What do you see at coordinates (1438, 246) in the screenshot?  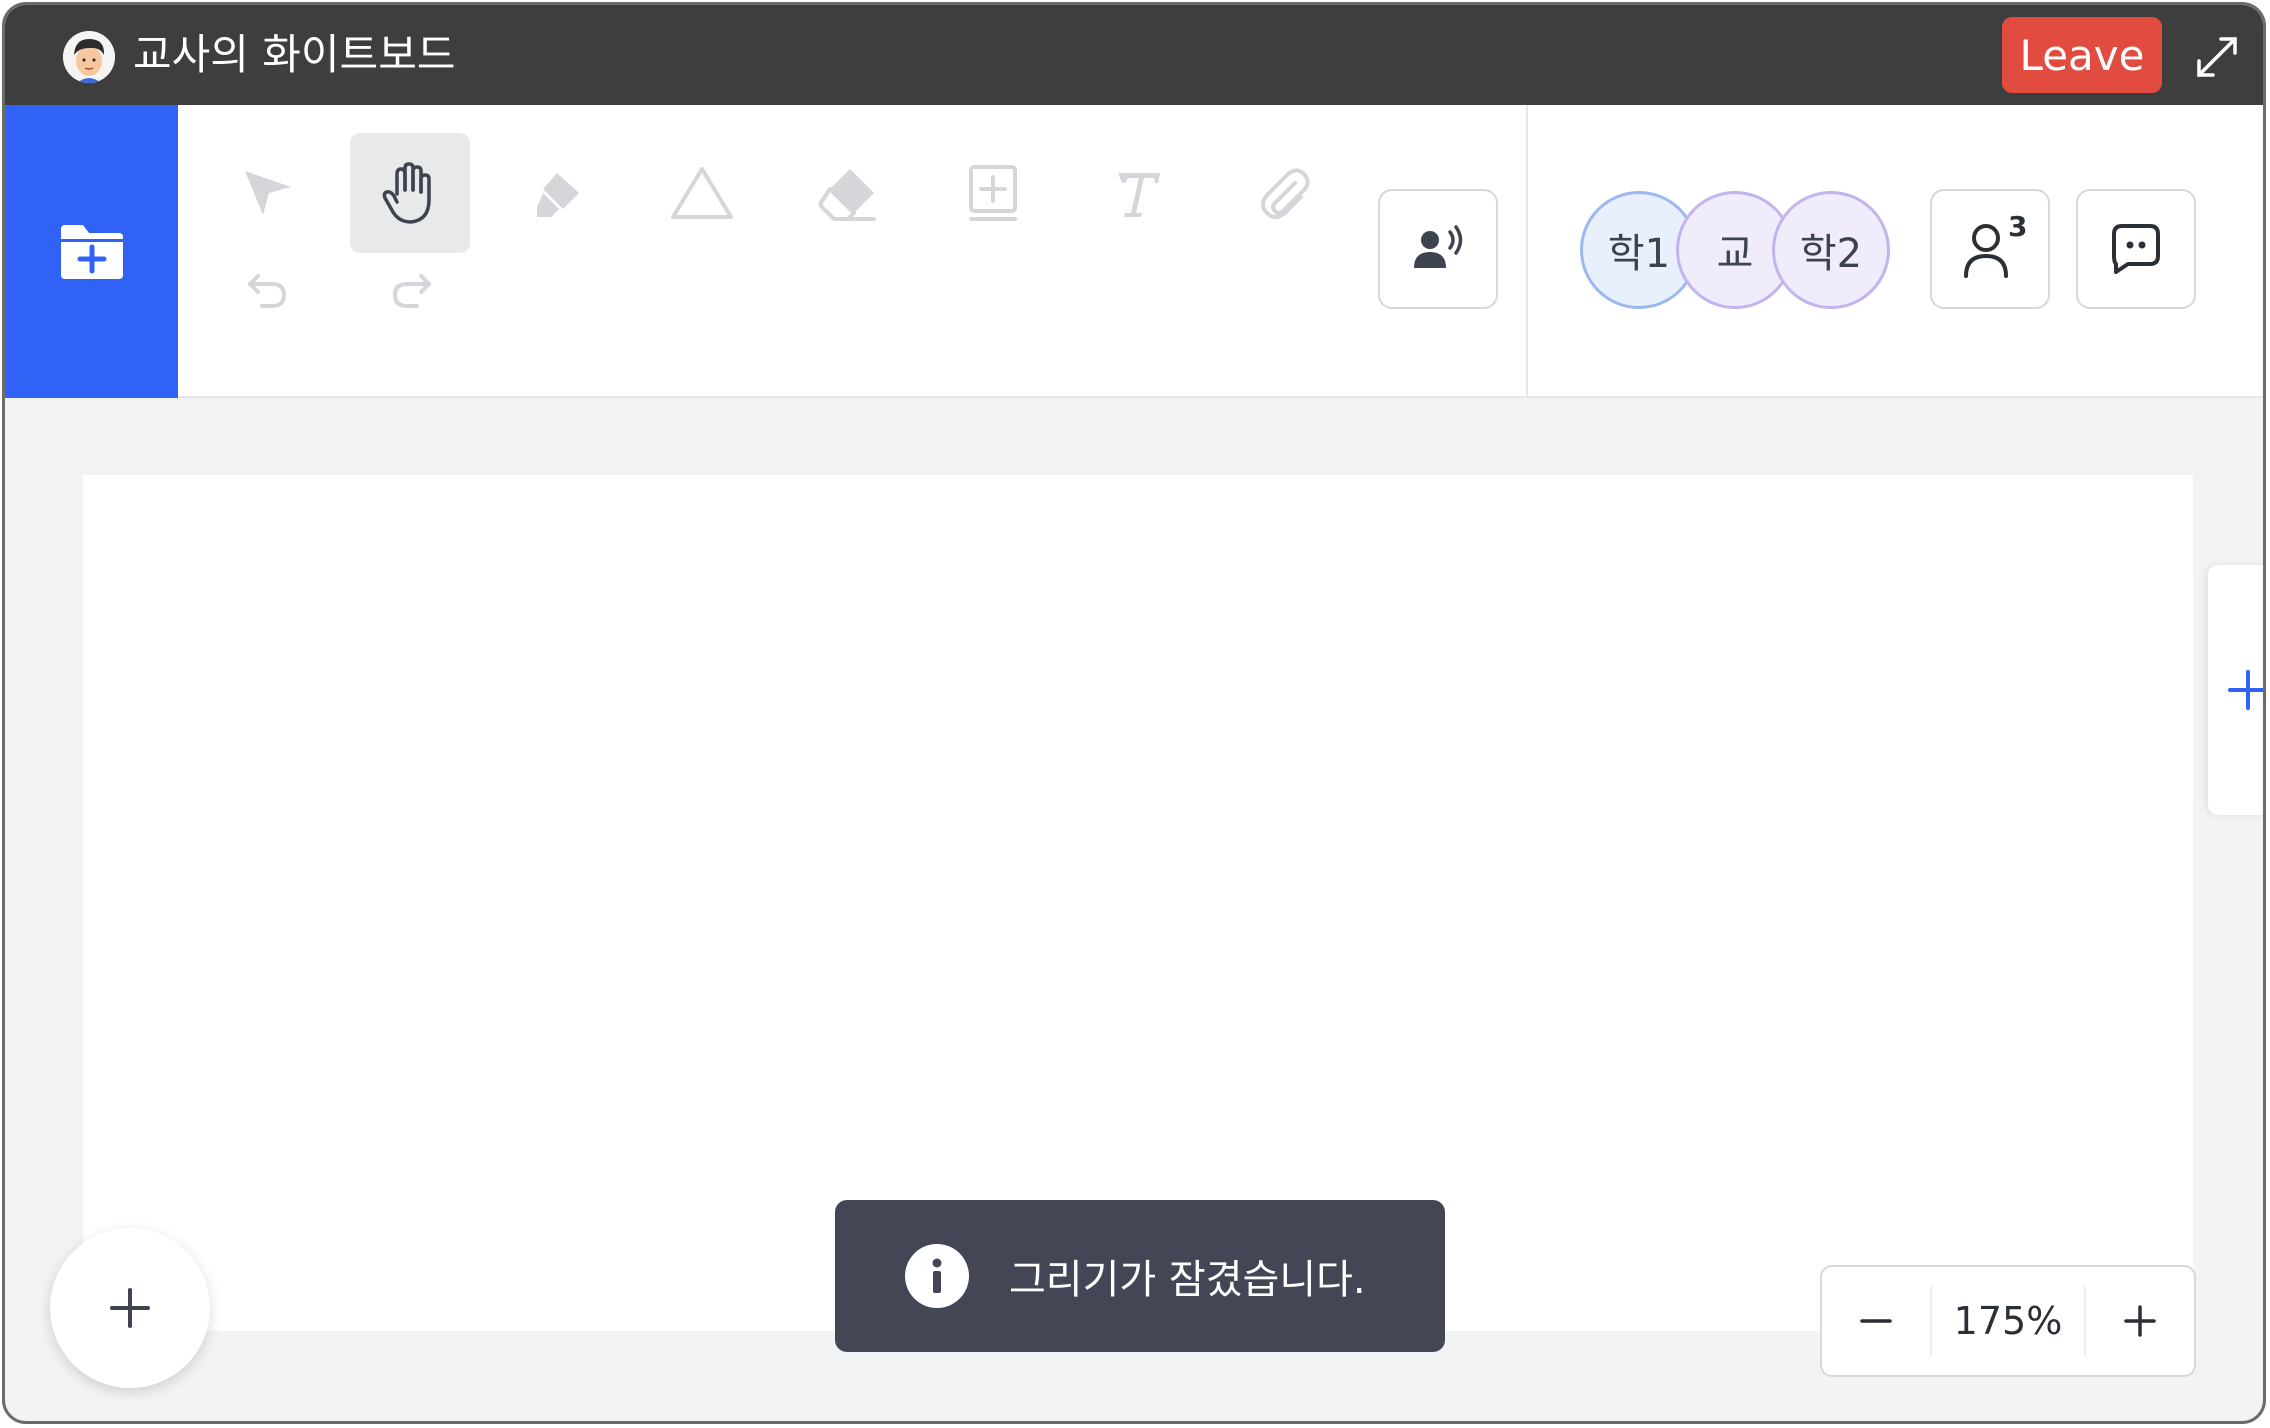 I see `speaking-person-icon` at bounding box center [1438, 246].